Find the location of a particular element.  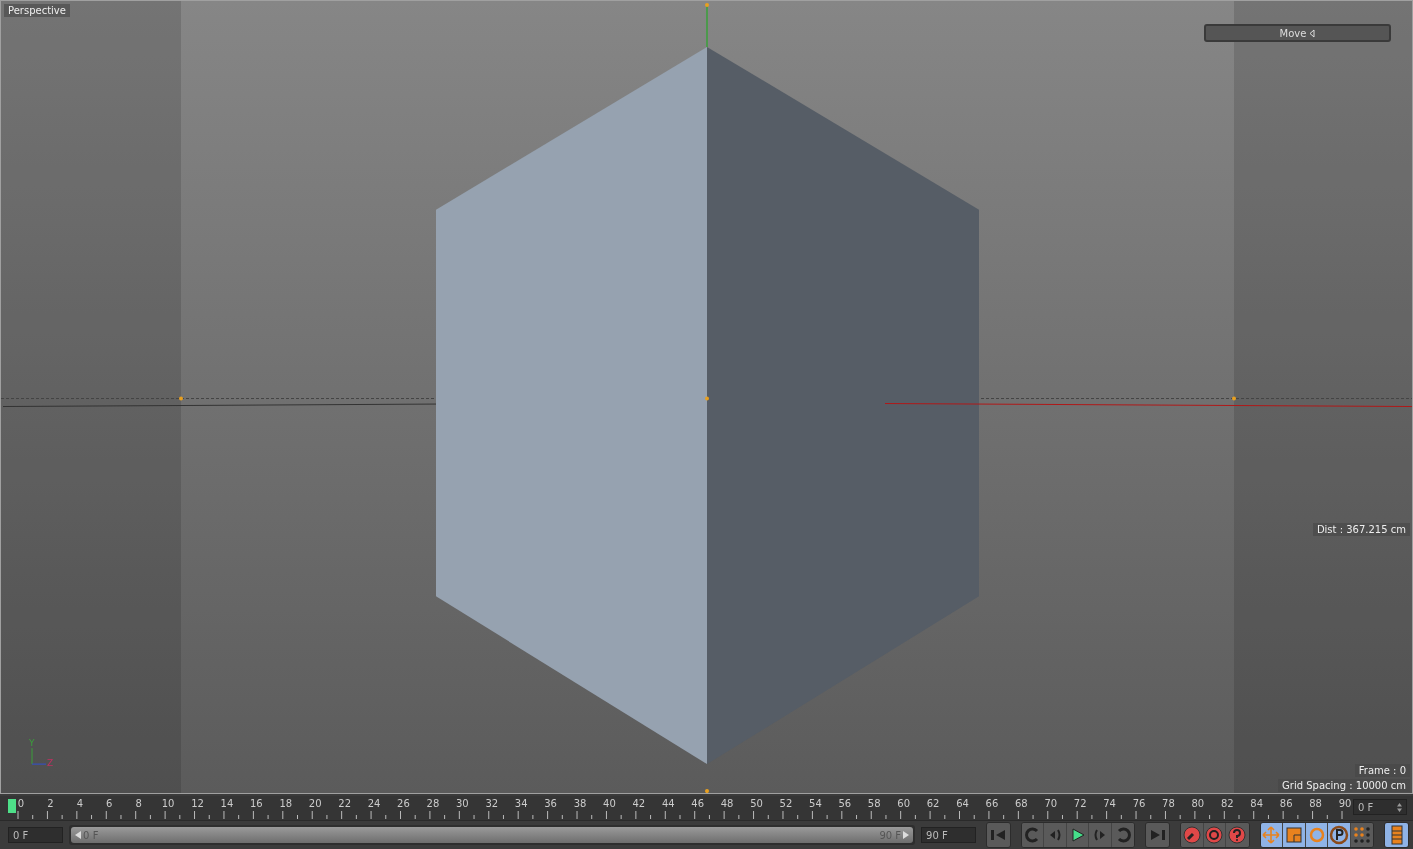

film-strip-icon is located at coordinates (1396, 835).